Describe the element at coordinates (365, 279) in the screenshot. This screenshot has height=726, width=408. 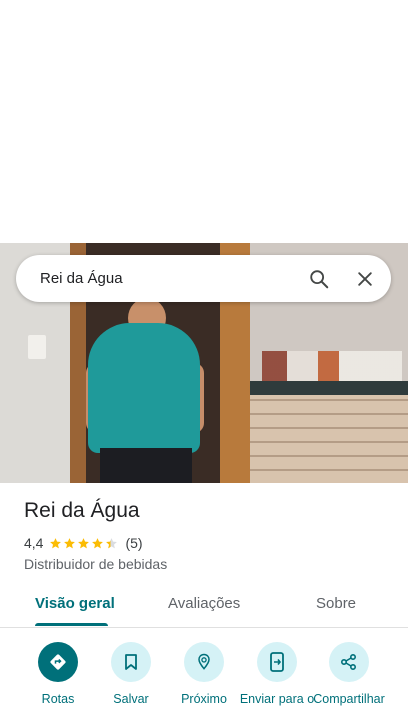
I see `close-icon` at that location.